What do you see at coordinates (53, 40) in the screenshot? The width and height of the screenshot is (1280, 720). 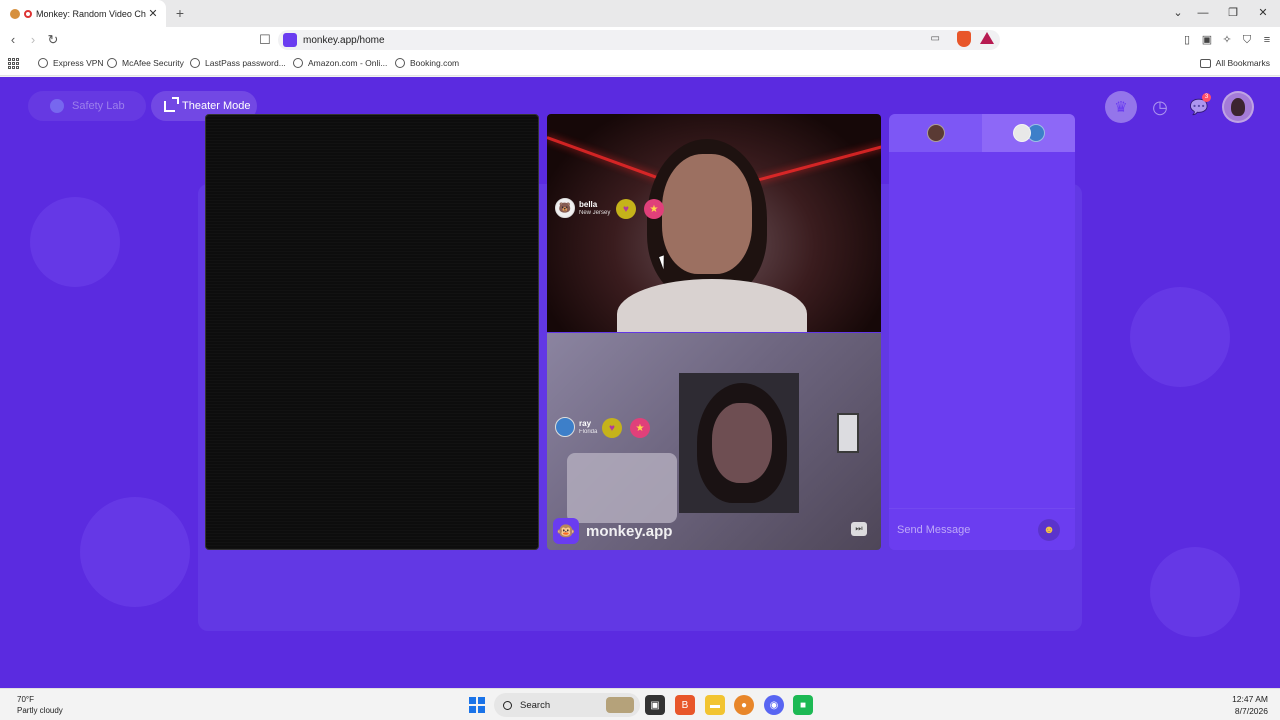 I see `reload-icon: ↻` at bounding box center [53, 40].